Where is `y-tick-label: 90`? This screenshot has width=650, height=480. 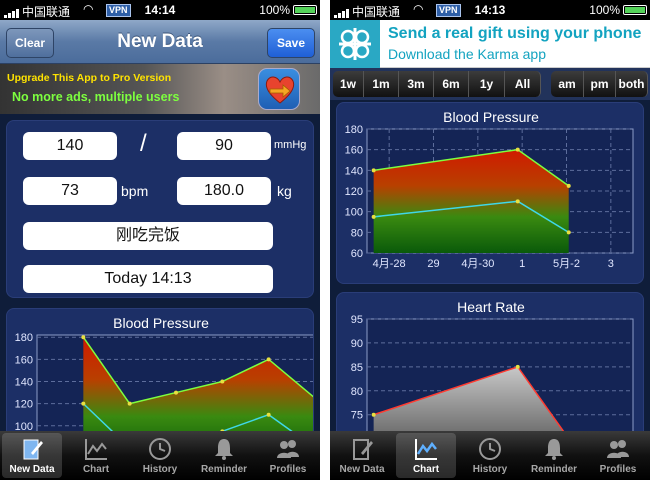
y-tick-label: 90 is located at coordinates (357, 344).